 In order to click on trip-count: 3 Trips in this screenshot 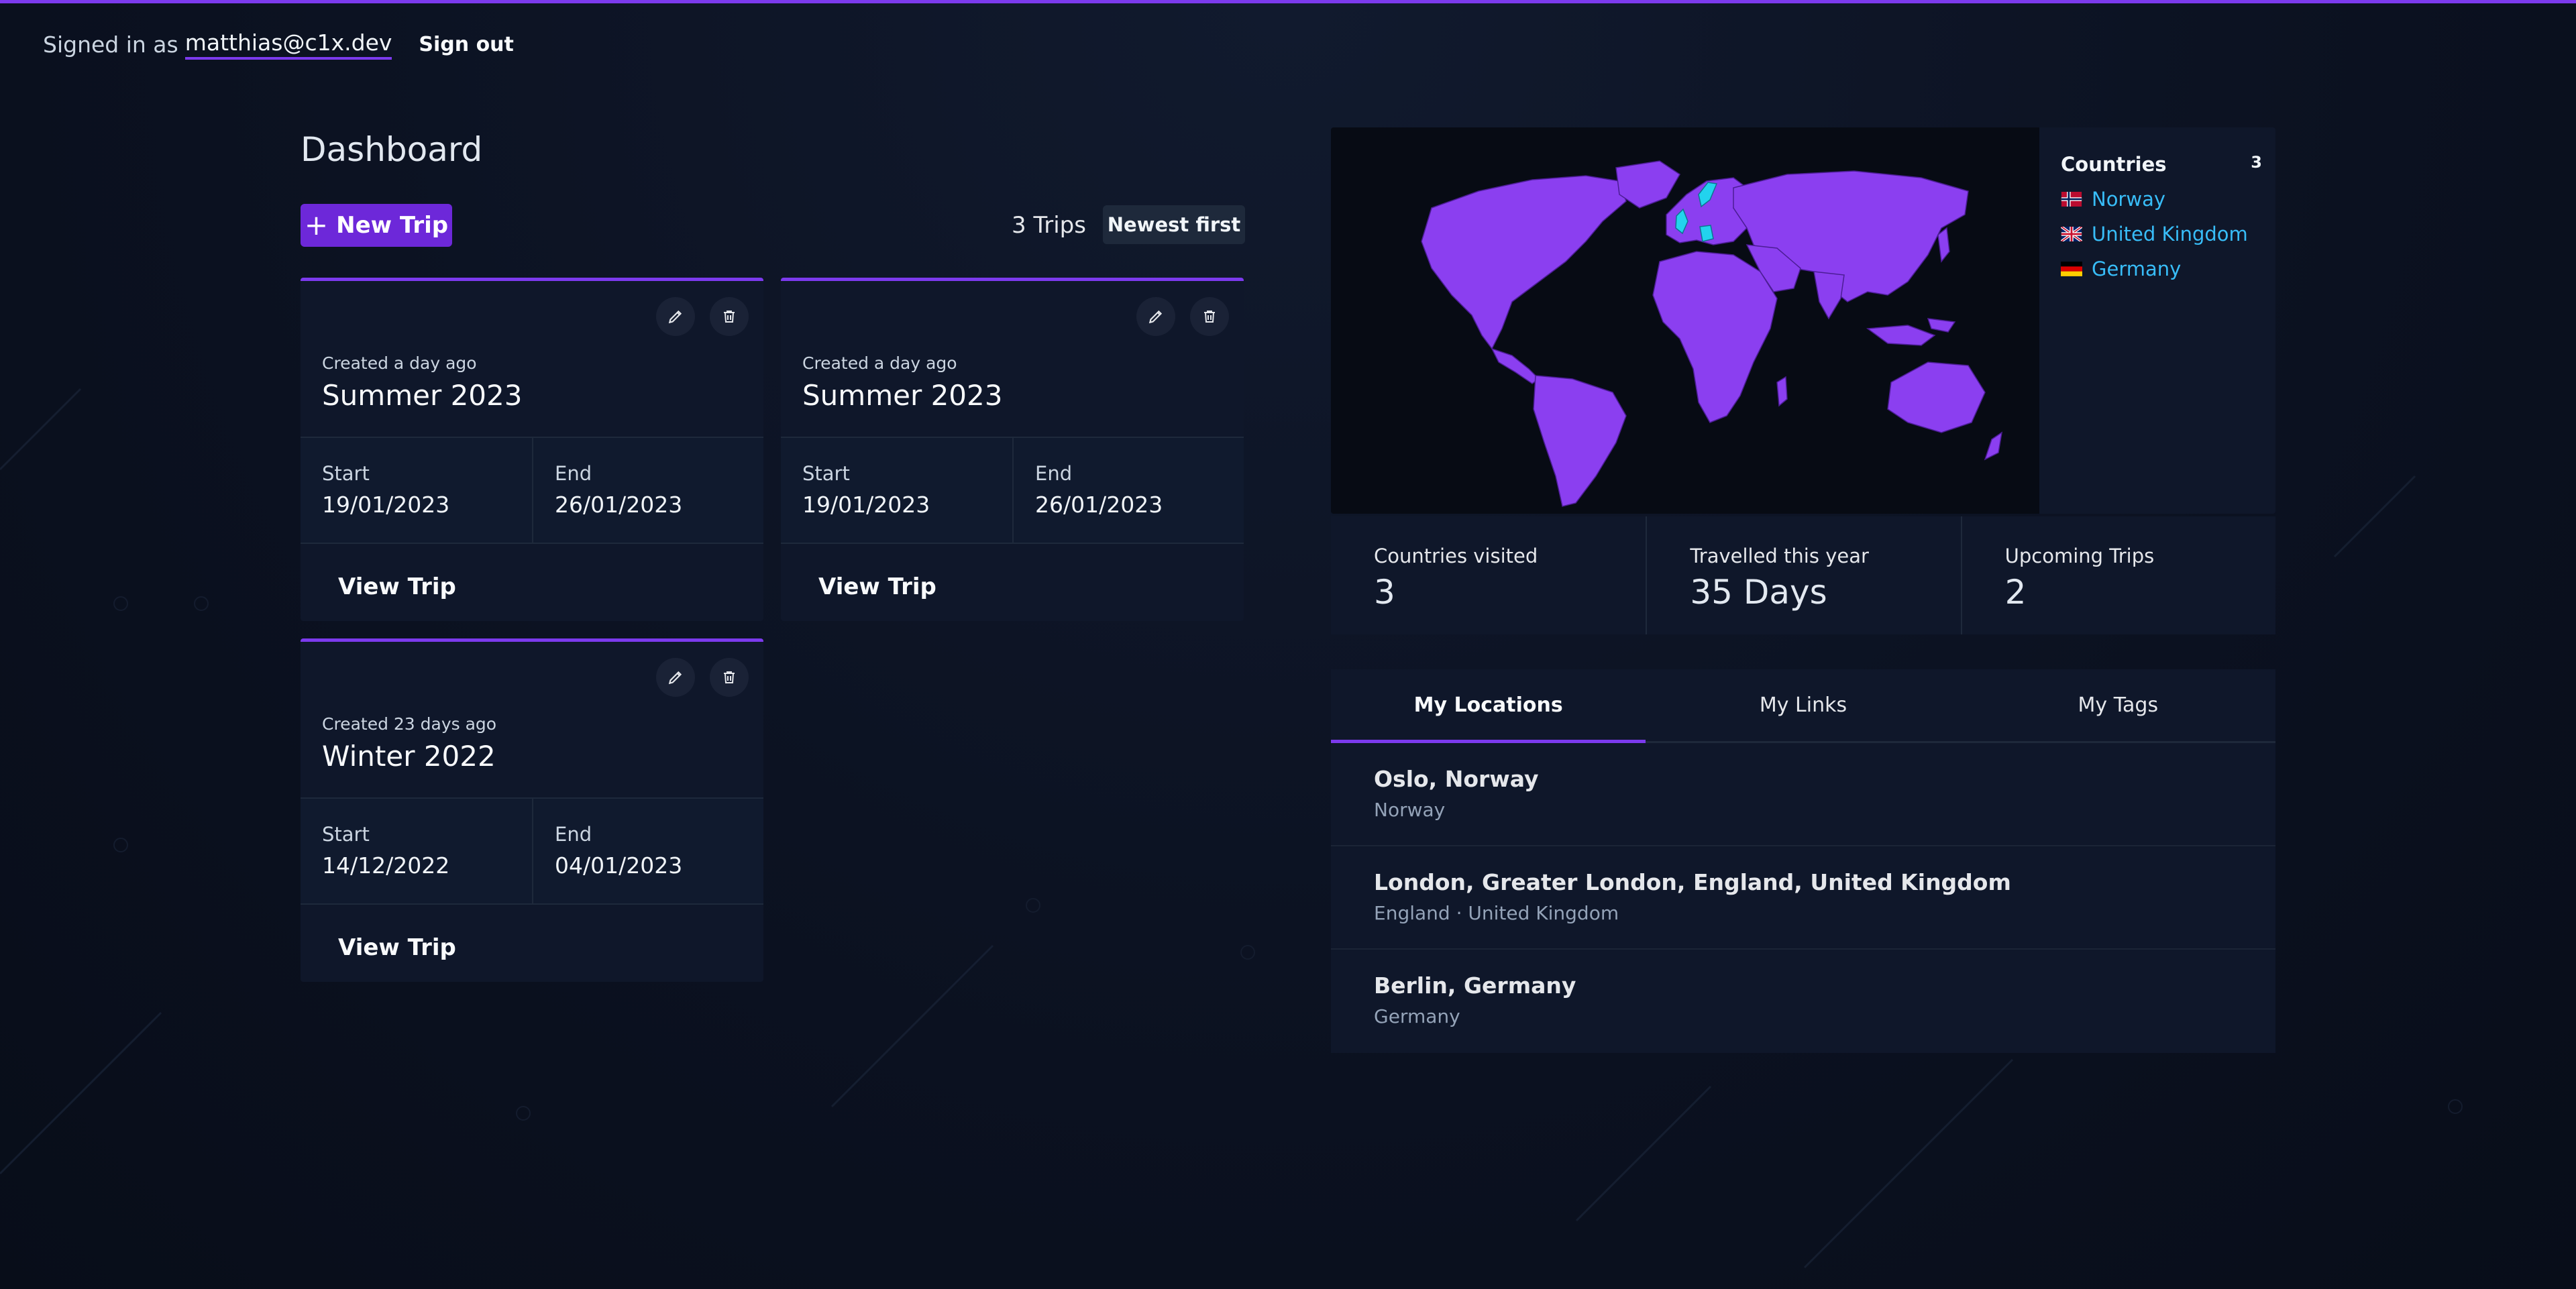, I will do `click(1049, 226)`.